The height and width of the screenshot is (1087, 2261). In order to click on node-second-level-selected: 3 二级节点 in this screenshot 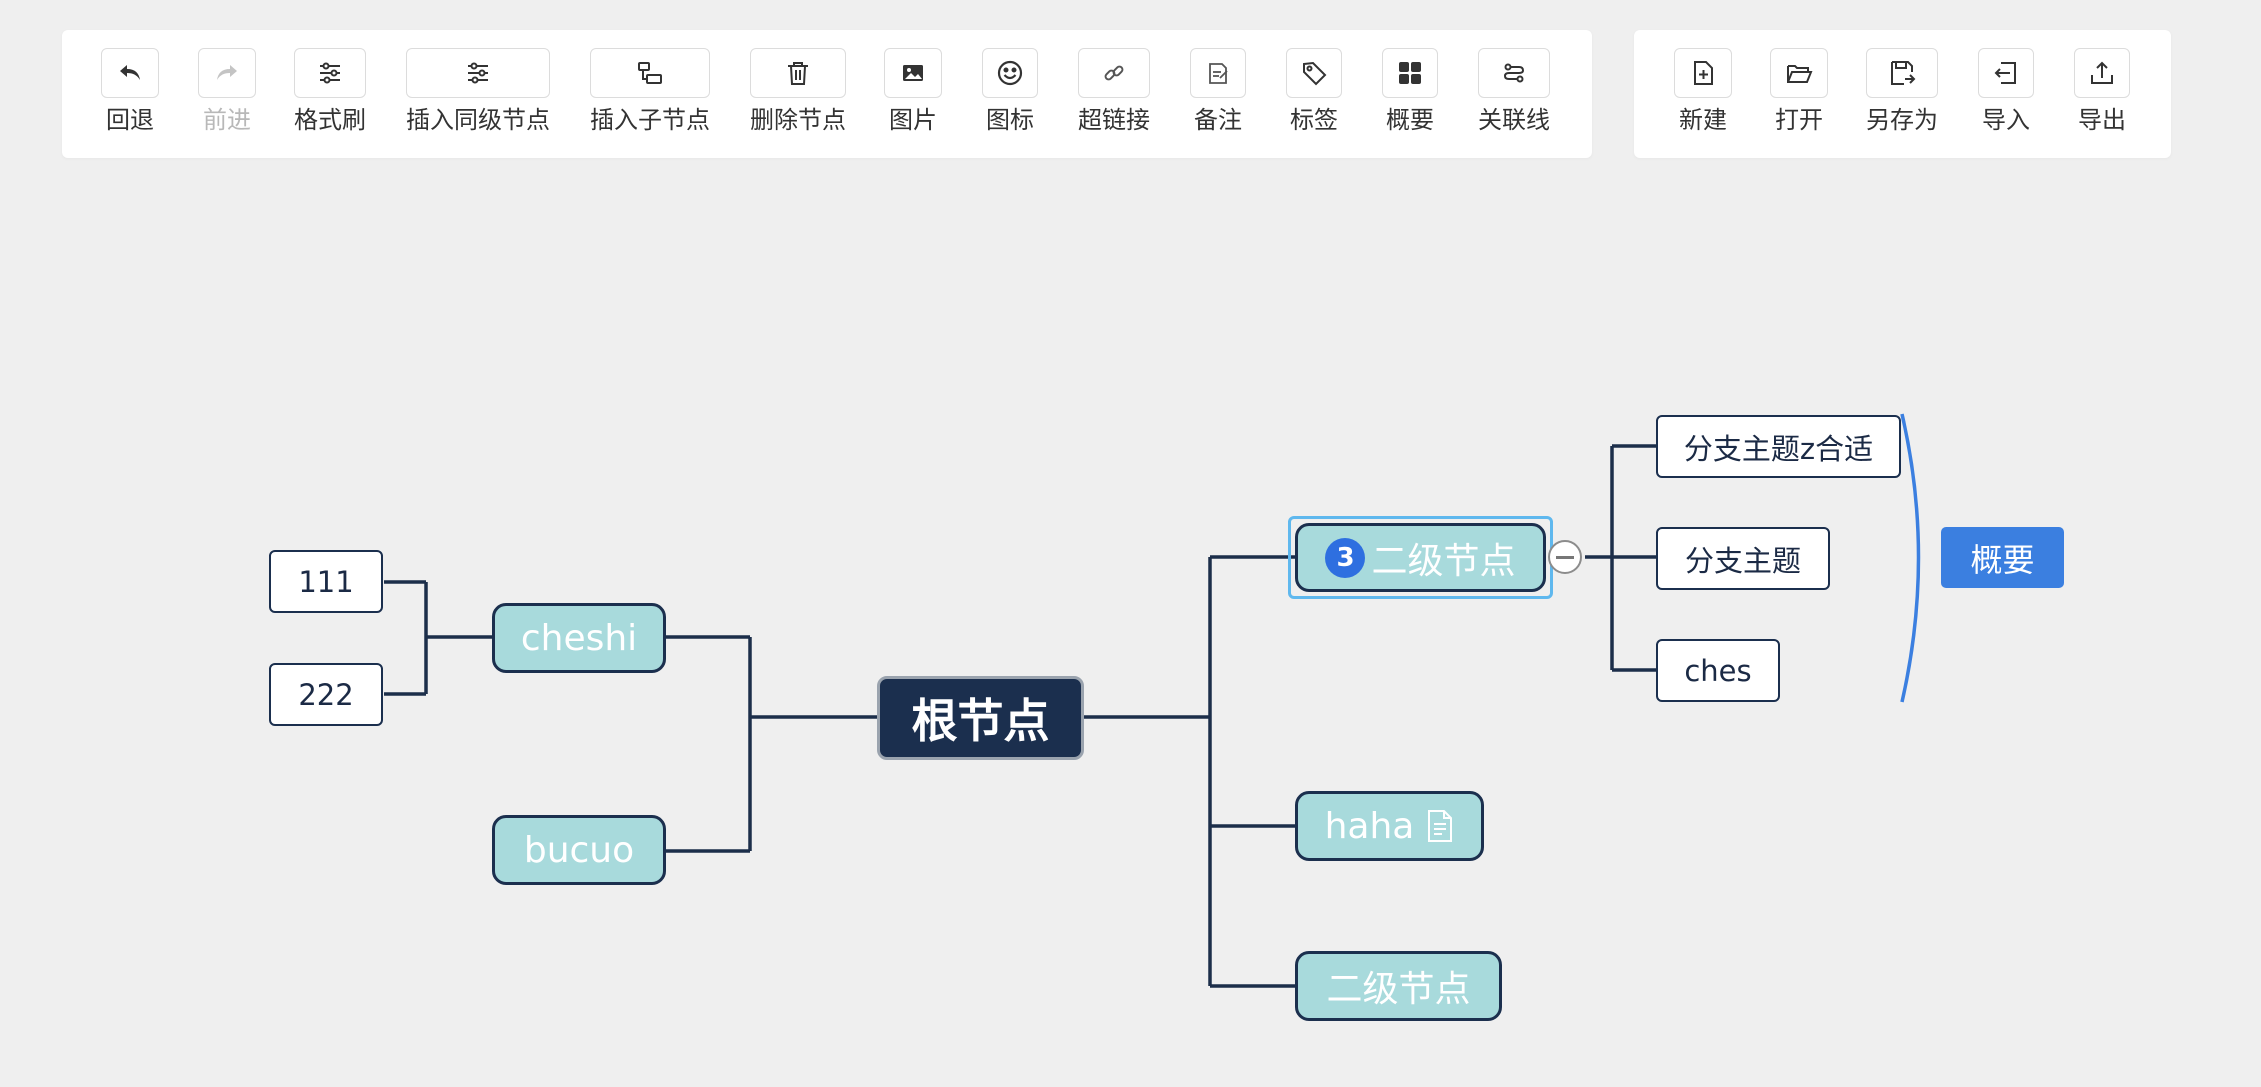, I will do `click(1420, 557)`.